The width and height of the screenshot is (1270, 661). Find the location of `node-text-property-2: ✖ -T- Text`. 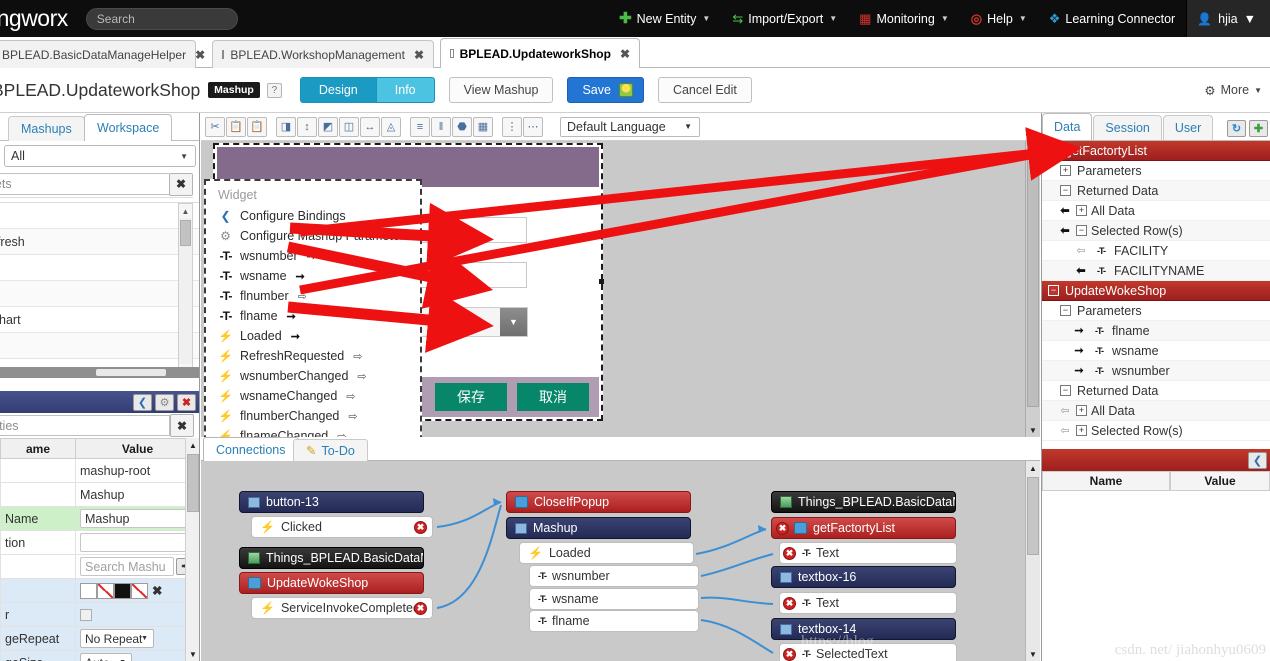

node-text-property-2: ✖ -T- Text is located at coordinates (868, 603).